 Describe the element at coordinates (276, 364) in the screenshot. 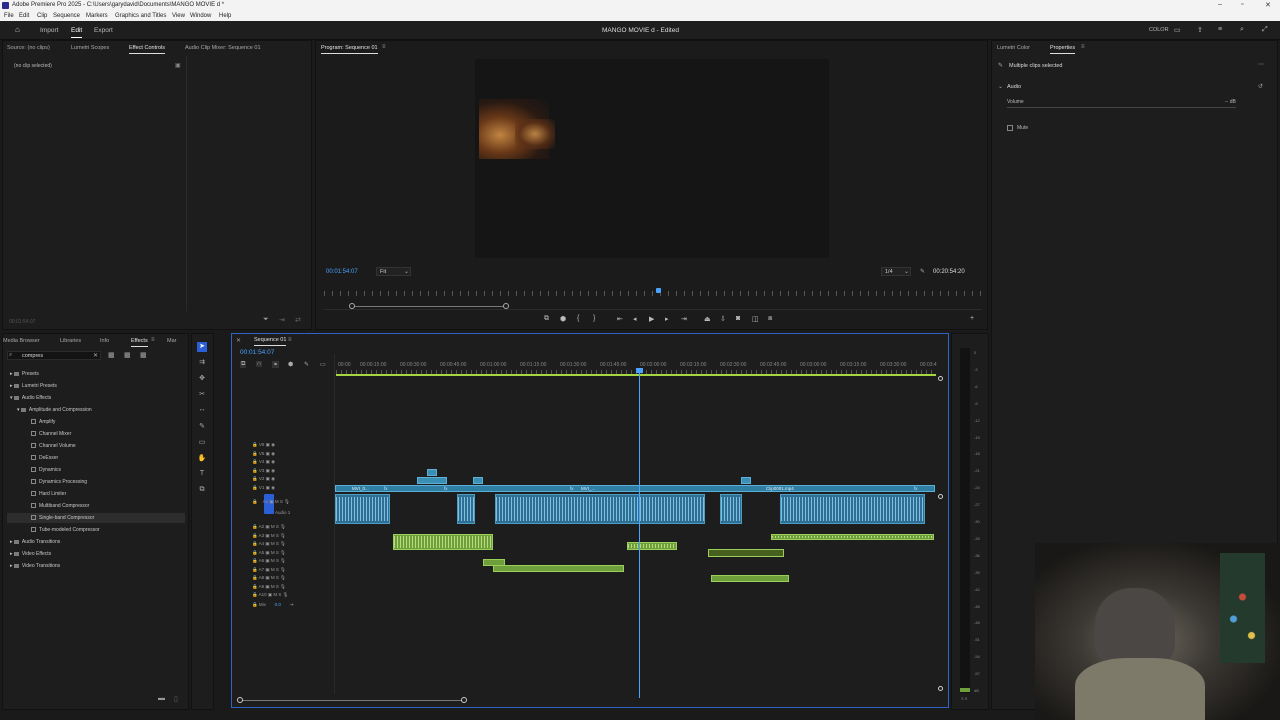

I see `linked-selection-icon: ⚭` at that location.